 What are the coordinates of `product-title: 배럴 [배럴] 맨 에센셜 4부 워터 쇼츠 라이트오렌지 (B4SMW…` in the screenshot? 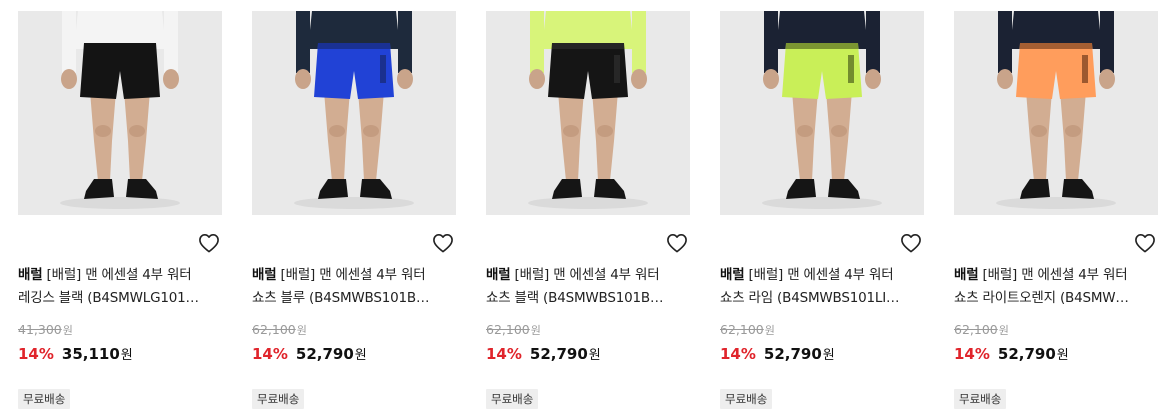 It's located at (1057, 287).